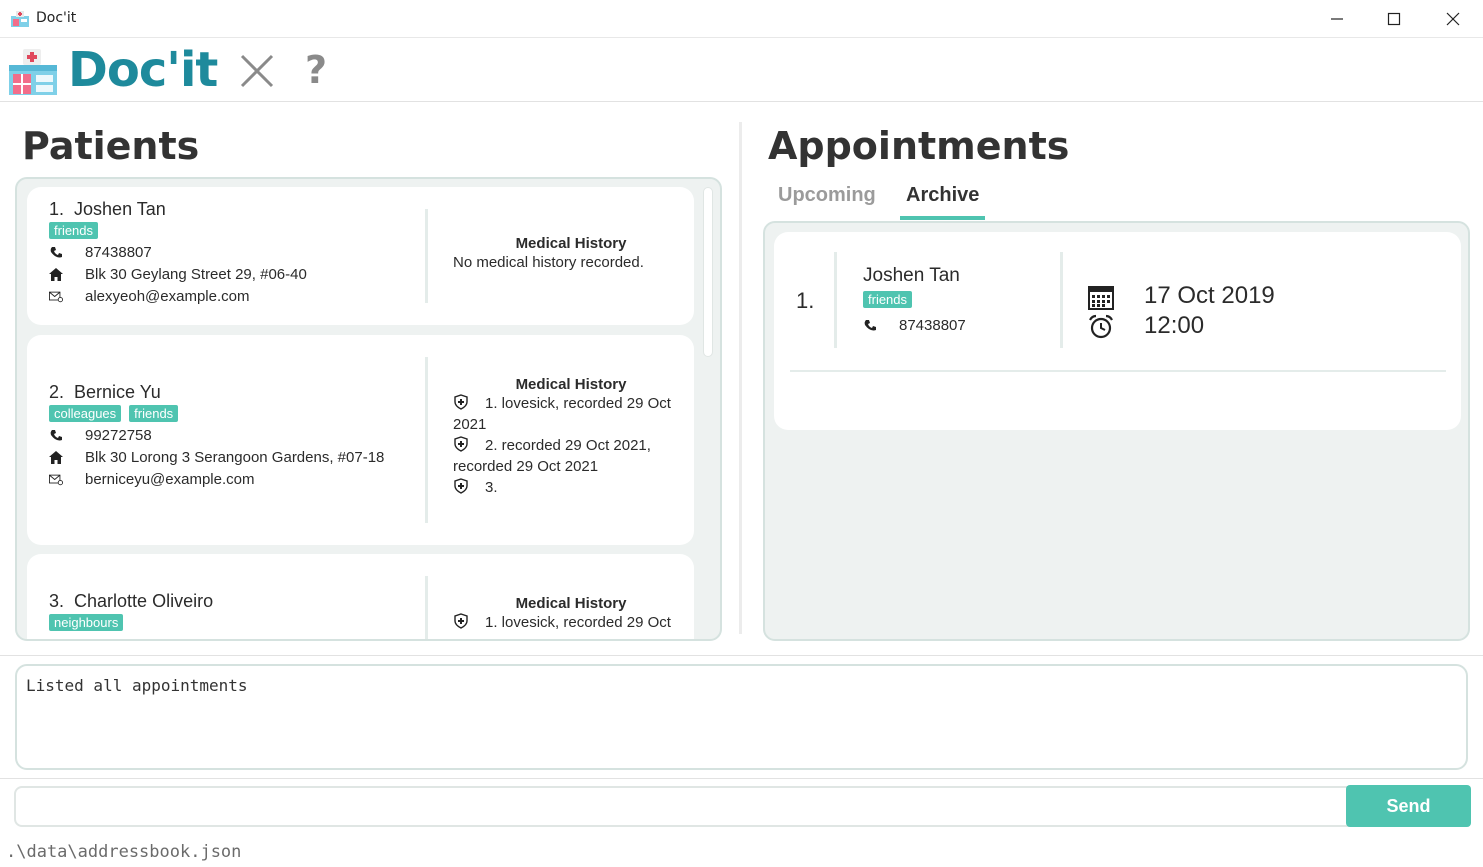 Image resolution: width=1483 pixels, height=867 pixels. Describe the element at coordinates (167, 296) in the screenshot. I see `patient-email: alexyeoh@example.com` at that location.